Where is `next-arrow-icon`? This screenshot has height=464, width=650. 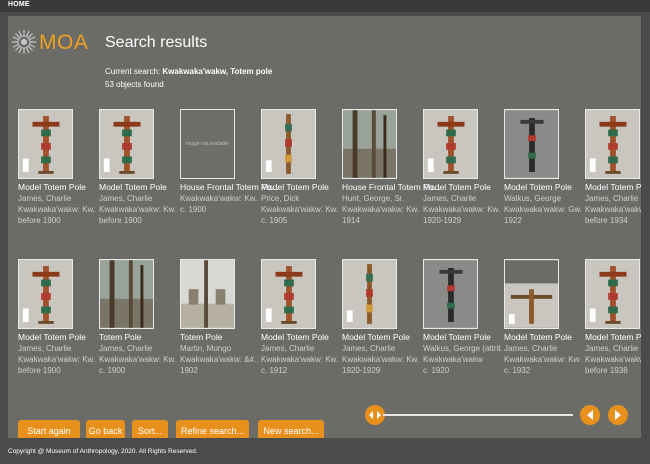
next-arrow-icon is located at coordinates (618, 415).